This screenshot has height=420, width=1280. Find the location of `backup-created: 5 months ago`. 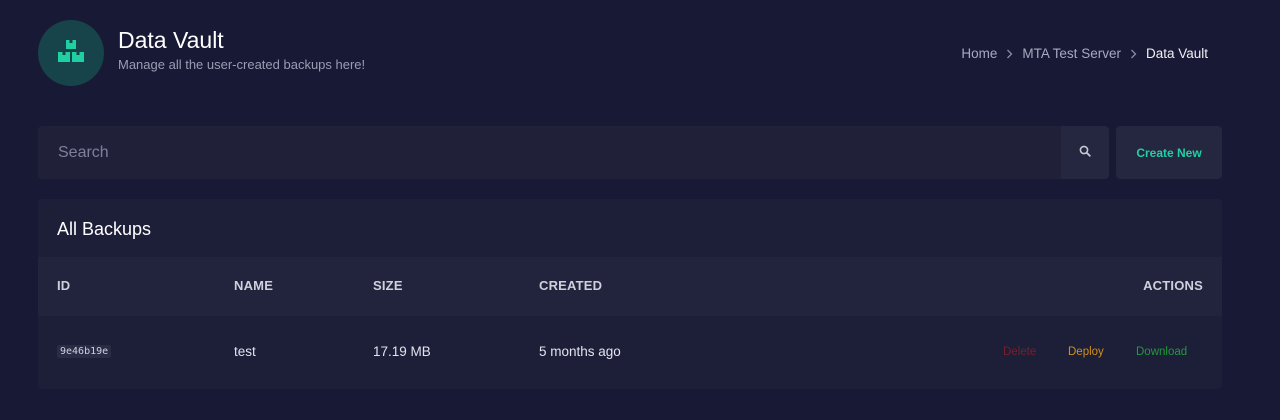

backup-created: 5 months ago is located at coordinates (580, 351).